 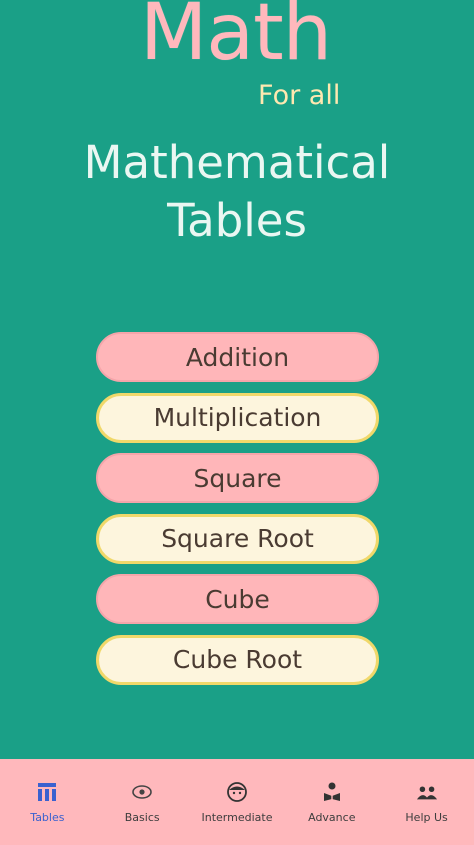 I want to click on page-title-line2: Tables, so click(x=237, y=220).